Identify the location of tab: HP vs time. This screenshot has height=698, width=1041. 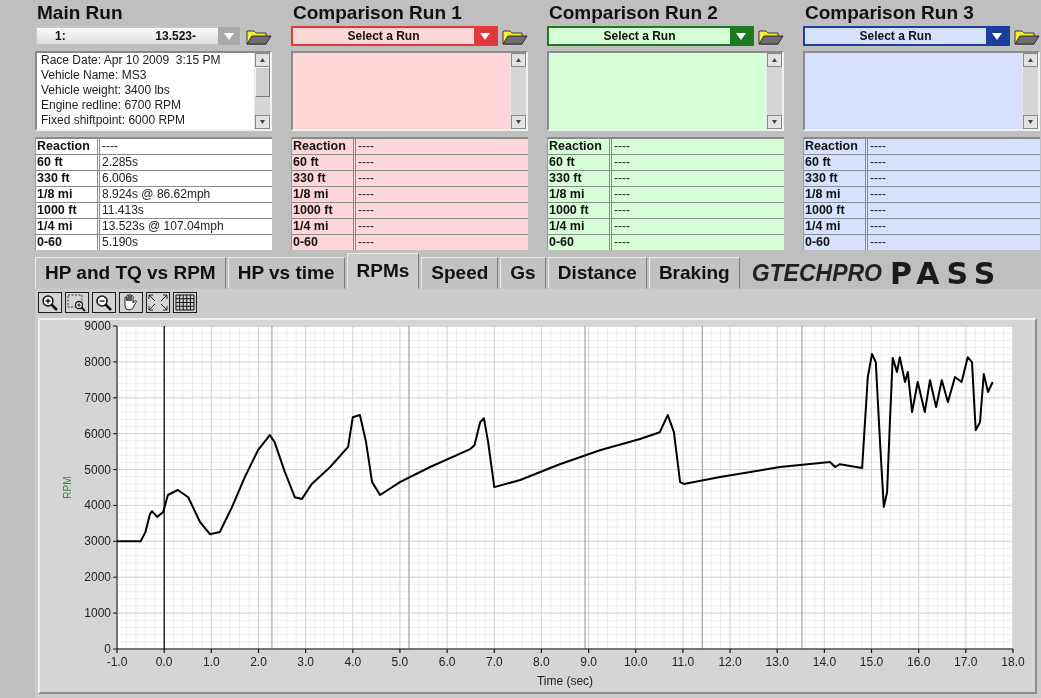
(286, 273).